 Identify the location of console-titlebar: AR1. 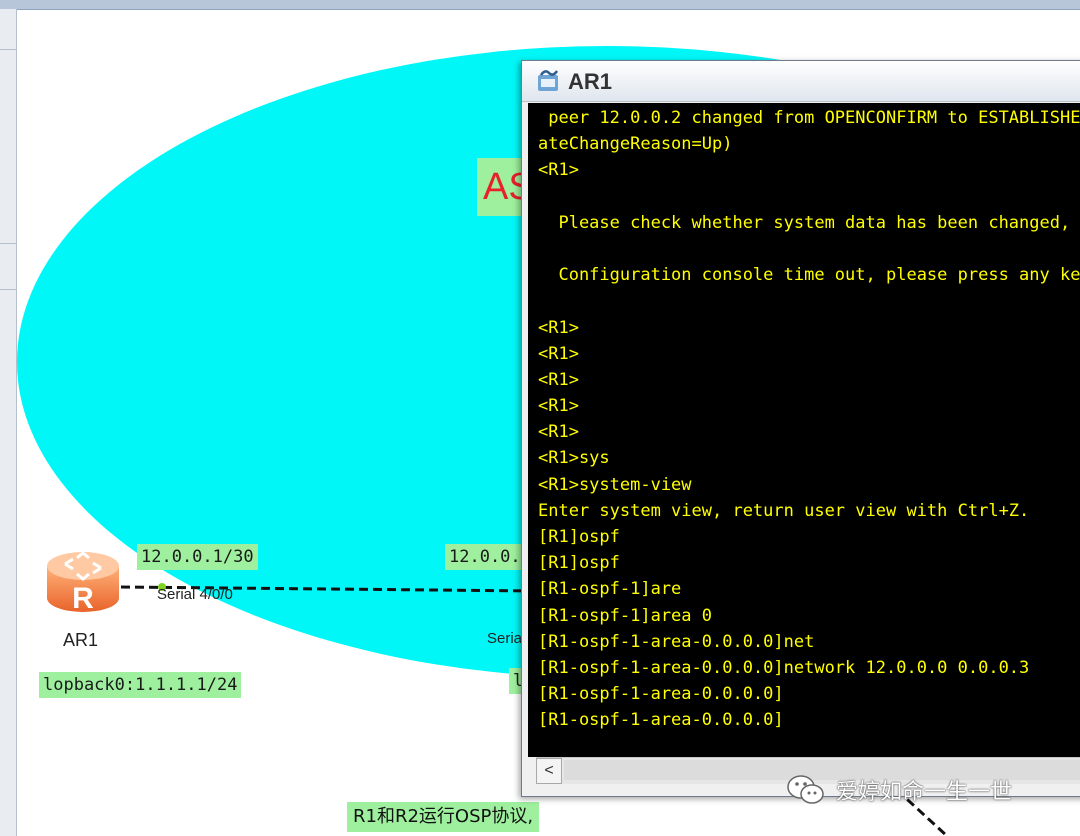
(801, 81).